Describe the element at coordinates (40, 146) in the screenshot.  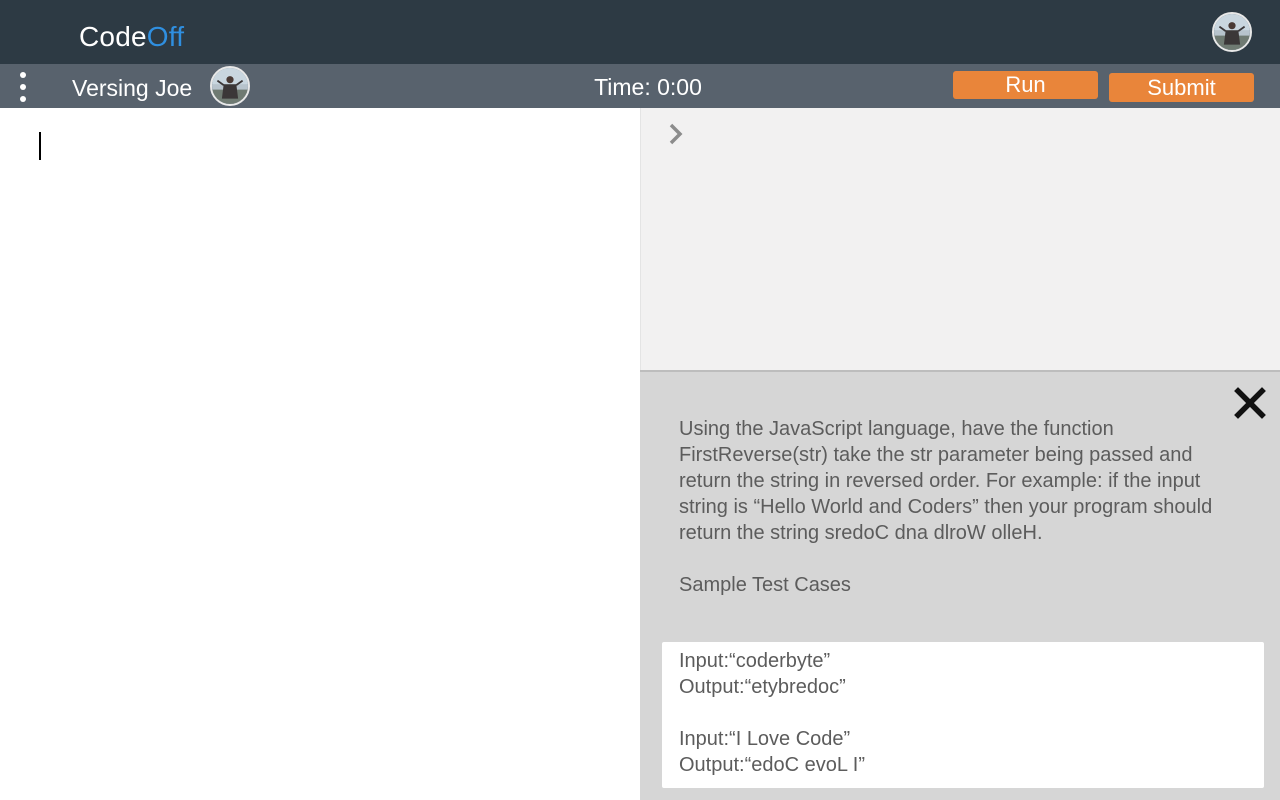
I see `text-cursor` at that location.